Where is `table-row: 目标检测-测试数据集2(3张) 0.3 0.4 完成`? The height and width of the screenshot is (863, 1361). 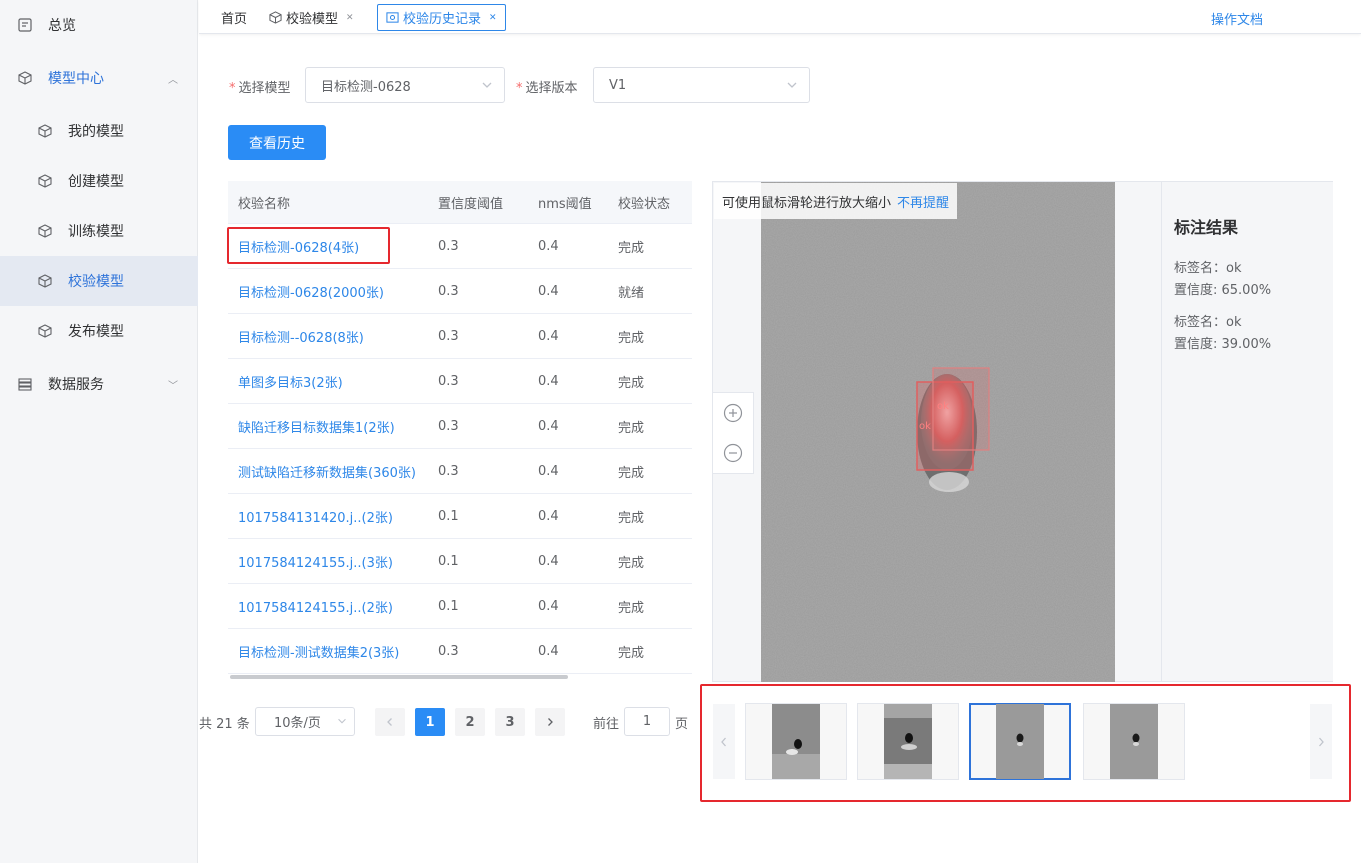
table-row: 目标检测-测试数据集2(3张) 0.3 0.4 完成 is located at coordinates (460, 651).